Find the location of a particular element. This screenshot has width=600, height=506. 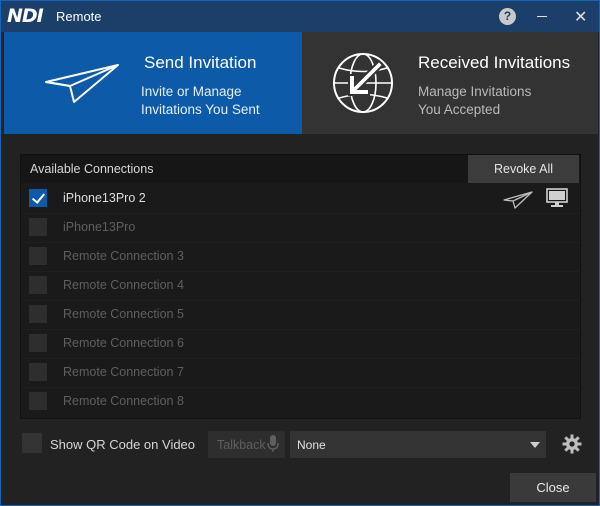

connection-row: iPhone13Pro is located at coordinates (300, 227).